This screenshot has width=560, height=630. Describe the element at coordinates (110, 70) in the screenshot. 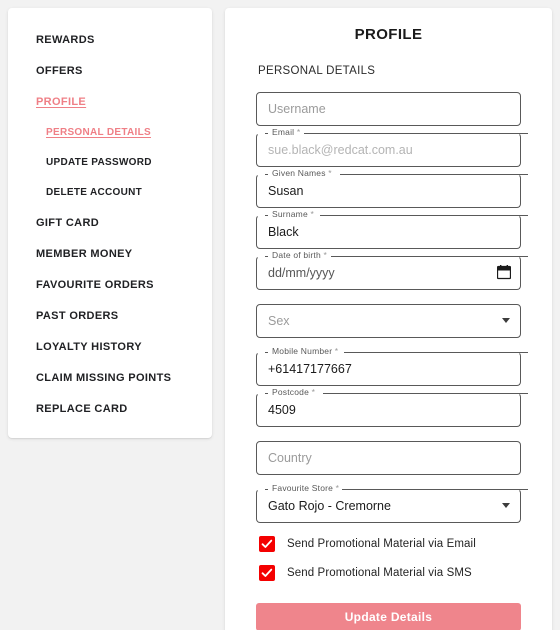

I see `sidebar-item-offers: OFFERS` at that location.